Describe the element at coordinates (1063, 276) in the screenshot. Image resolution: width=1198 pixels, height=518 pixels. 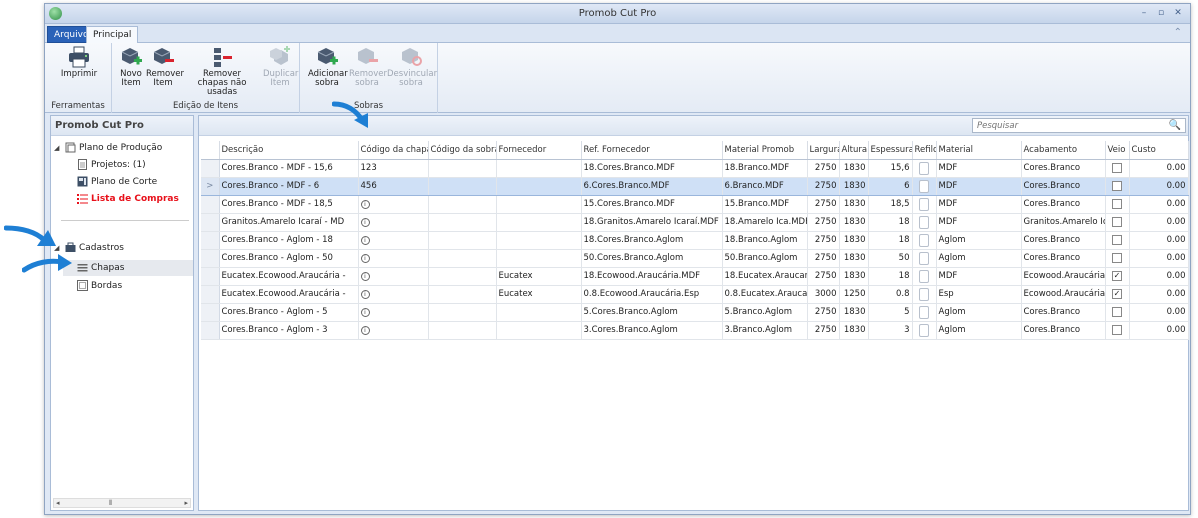
I see `cell-acabamento: Ecowood.Araucária` at that location.